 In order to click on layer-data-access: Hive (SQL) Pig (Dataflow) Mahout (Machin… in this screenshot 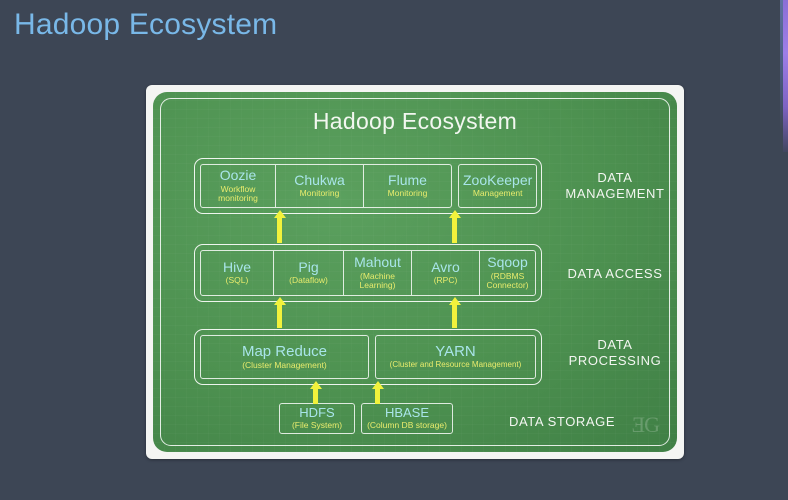, I will do `click(368, 273)`.